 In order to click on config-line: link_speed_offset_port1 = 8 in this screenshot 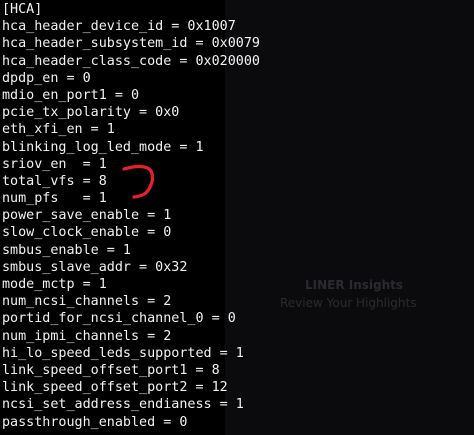, I will do `click(111, 370)`.